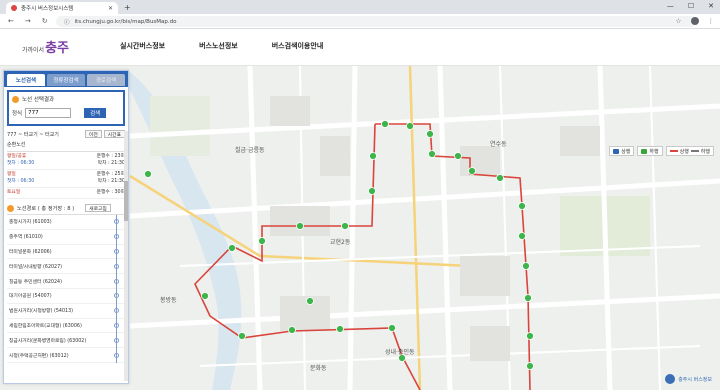 The height and width of the screenshot is (390, 720). Describe the element at coordinates (376, 21) in the screenshot. I see `address-bar: ⓘ its.chungju.go.kr/bis/map/BusMap.do` at that location.